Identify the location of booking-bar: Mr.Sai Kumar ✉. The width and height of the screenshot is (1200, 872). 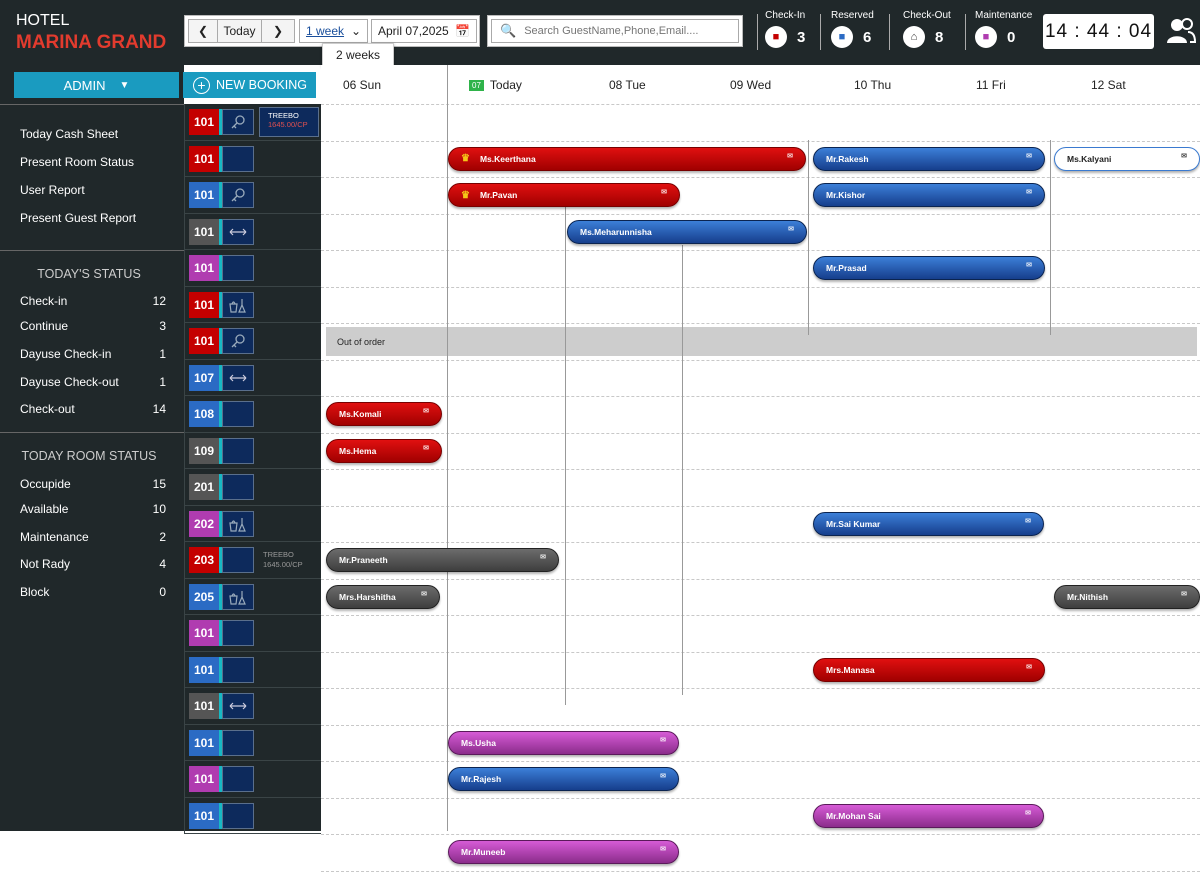
(928, 523).